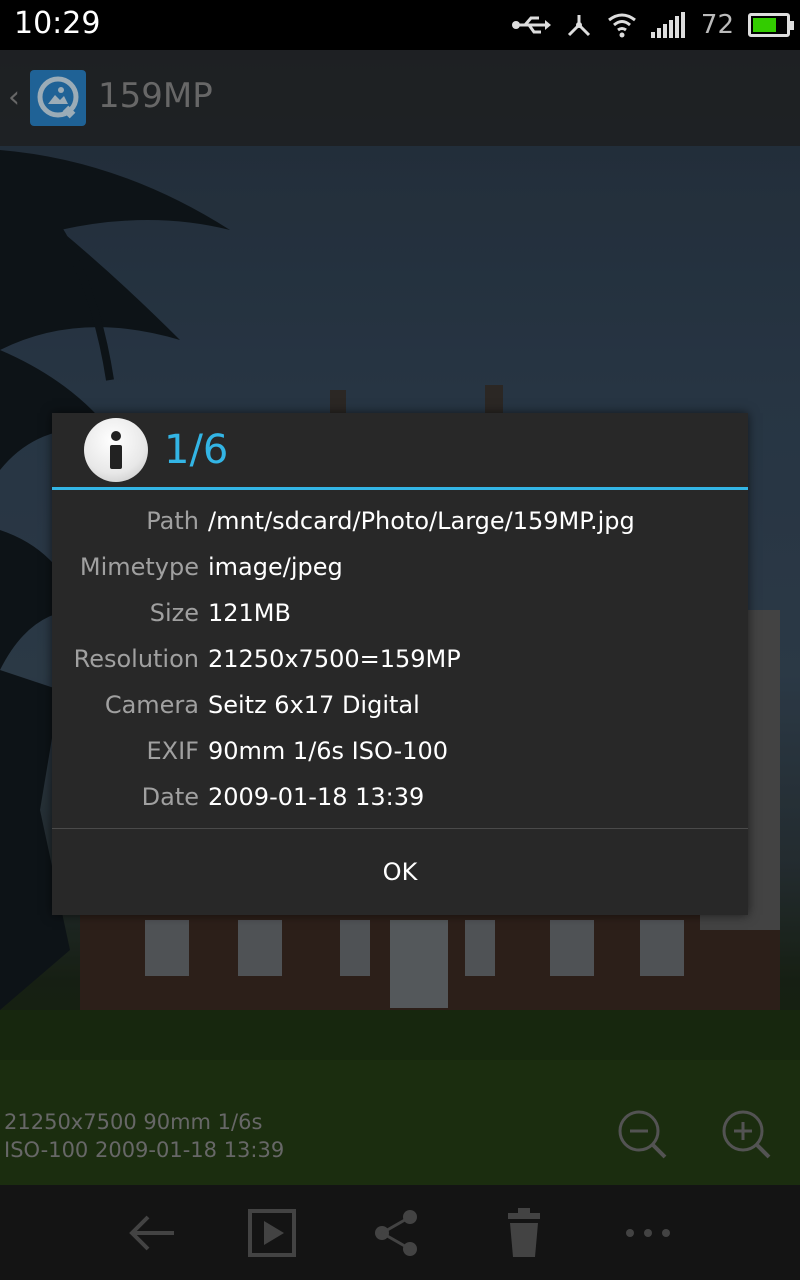 This screenshot has width=800, height=1280. I want to click on row-value: 90mm 1/6s ISO-100, so click(328, 751).